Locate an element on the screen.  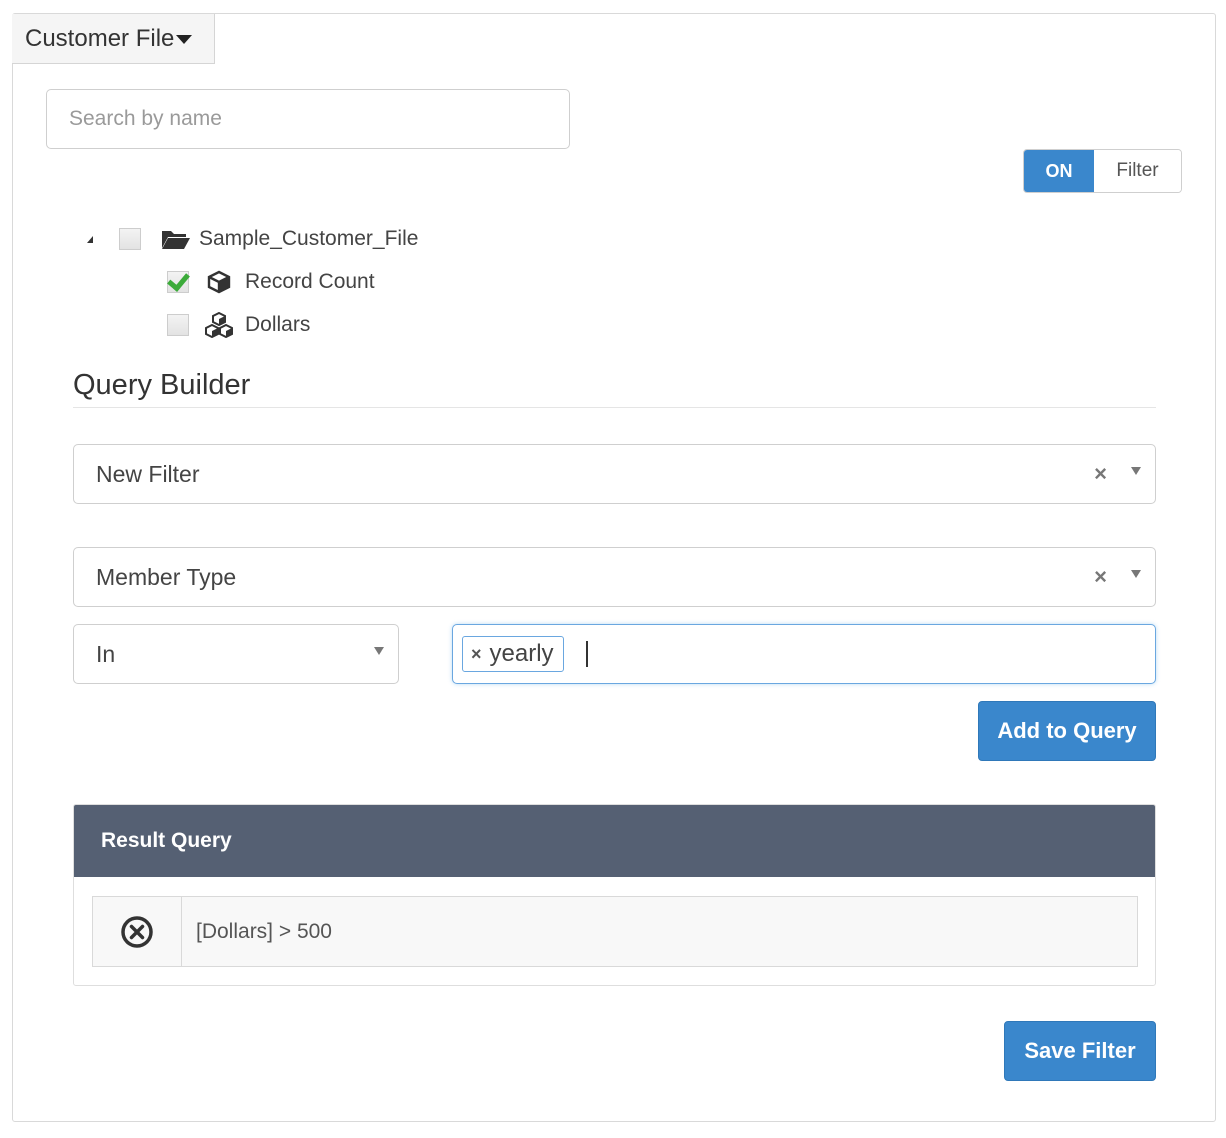
result-query-text: [Dollars] > 500 is located at coordinates (264, 931).